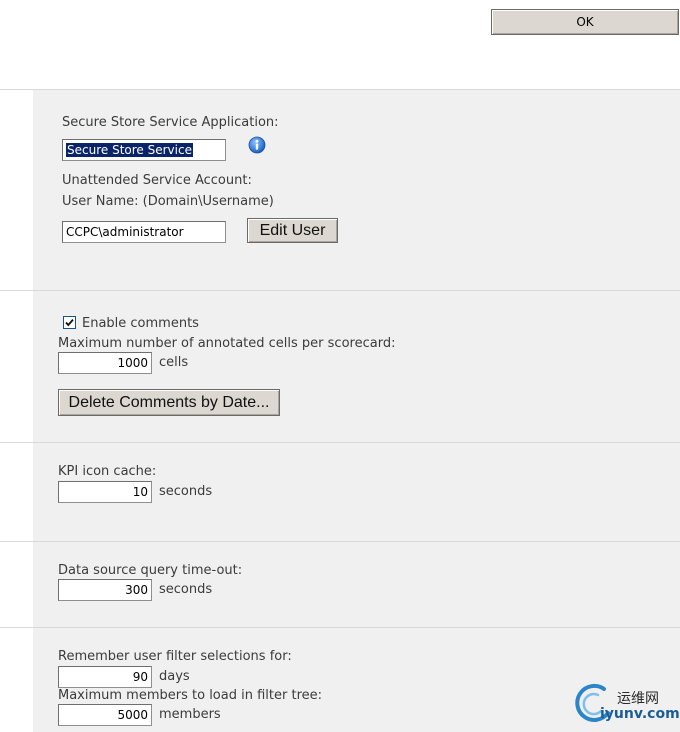  I want to click on query-timeout-input: 300, so click(105, 590).